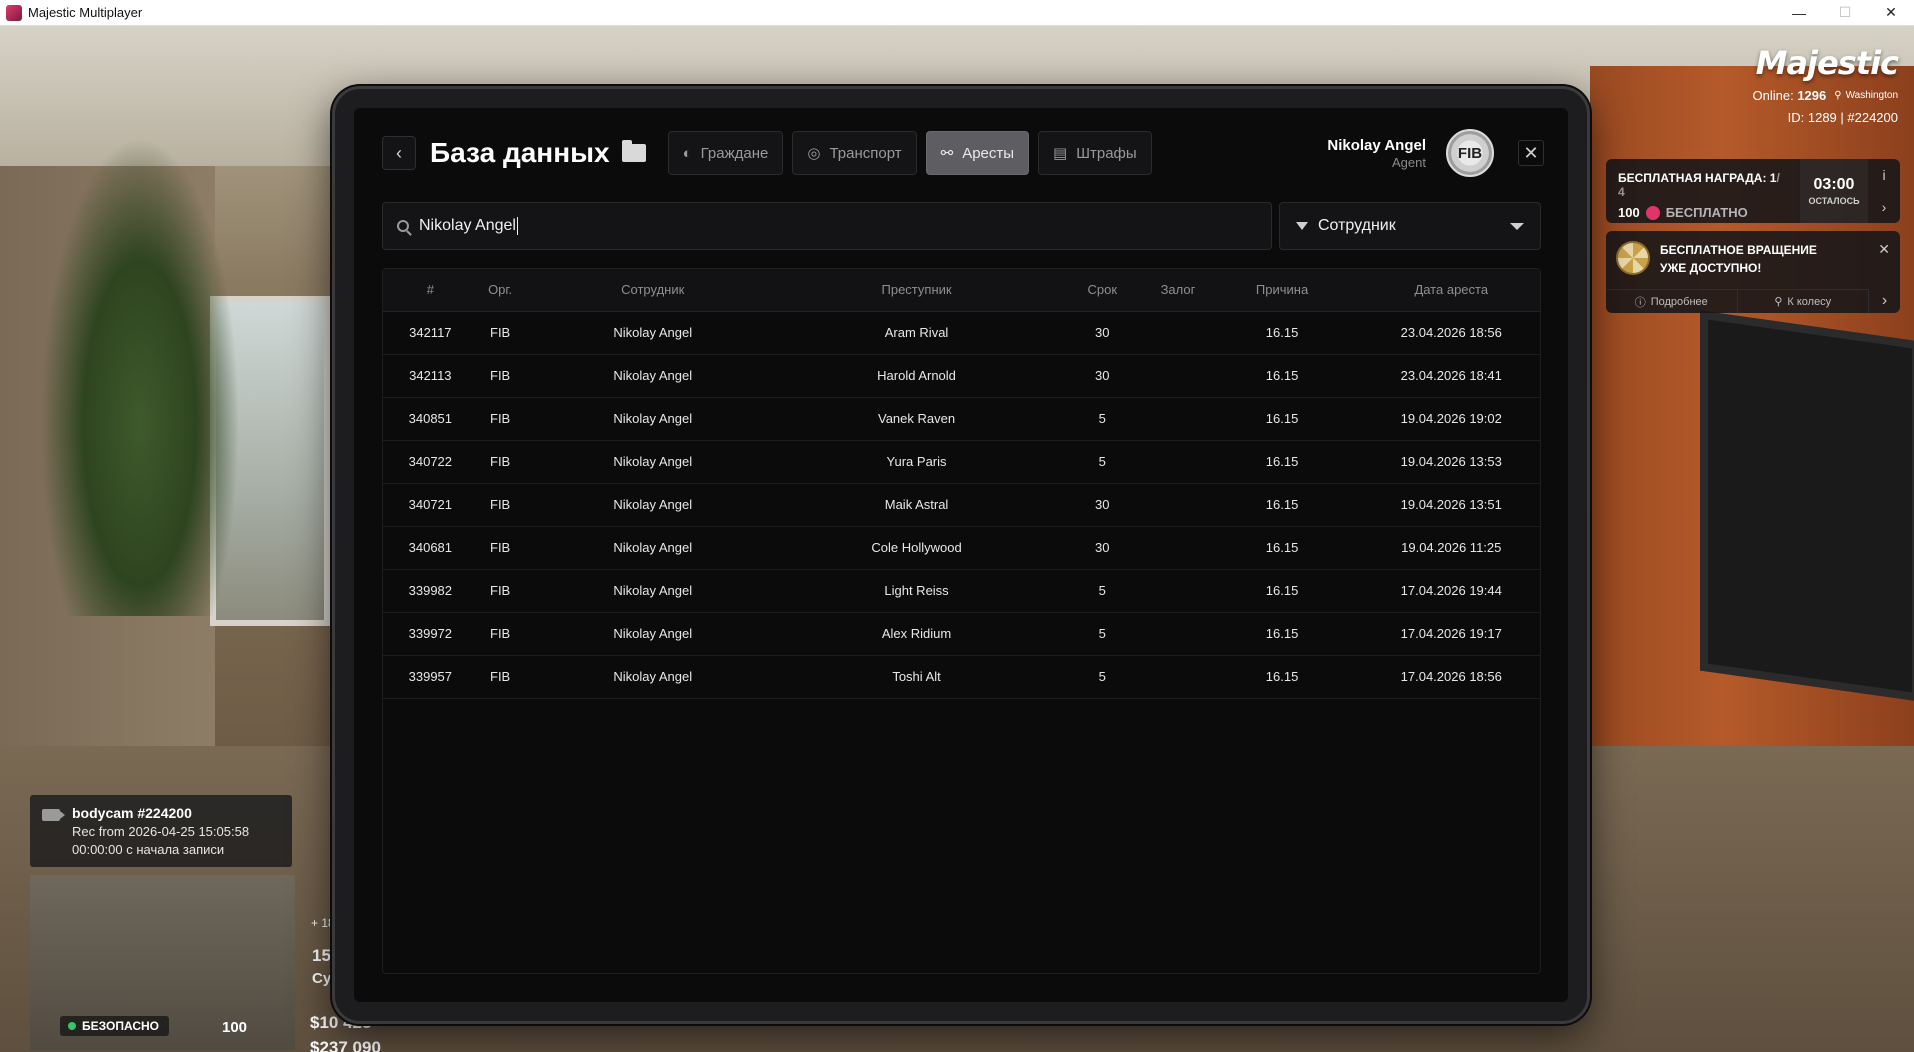 This screenshot has height=1052, width=1914. What do you see at coordinates (1451, 419) in the screenshot?
I see `cell-date: 19.04.2026 19:02` at bounding box center [1451, 419].